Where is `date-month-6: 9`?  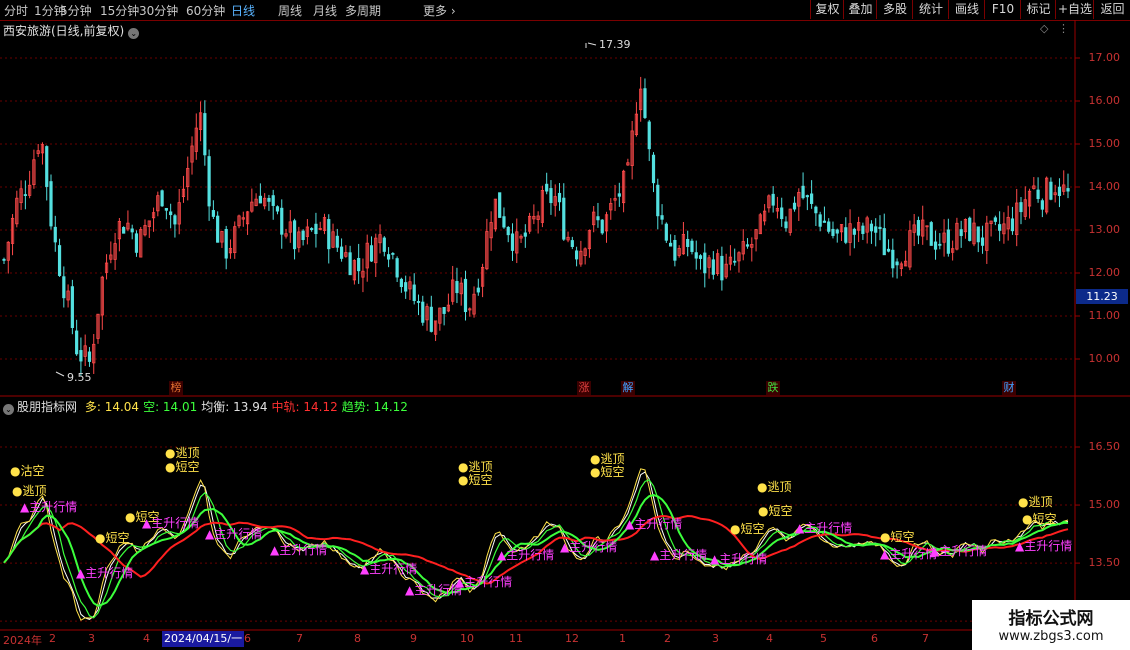
date-month-6: 9 is located at coordinates (413, 638).